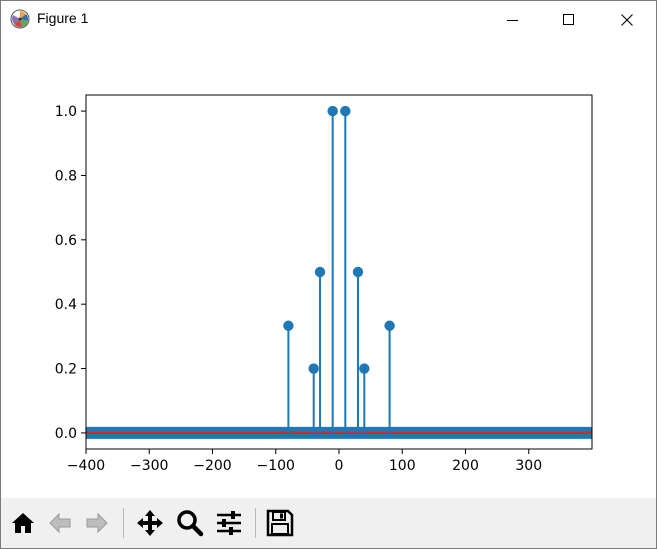 Image resolution: width=657 pixels, height=549 pixels. What do you see at coordinates (339, 466) in the screenshot?
I see `x-tick-label: 0` at bounding box center [339, 466].